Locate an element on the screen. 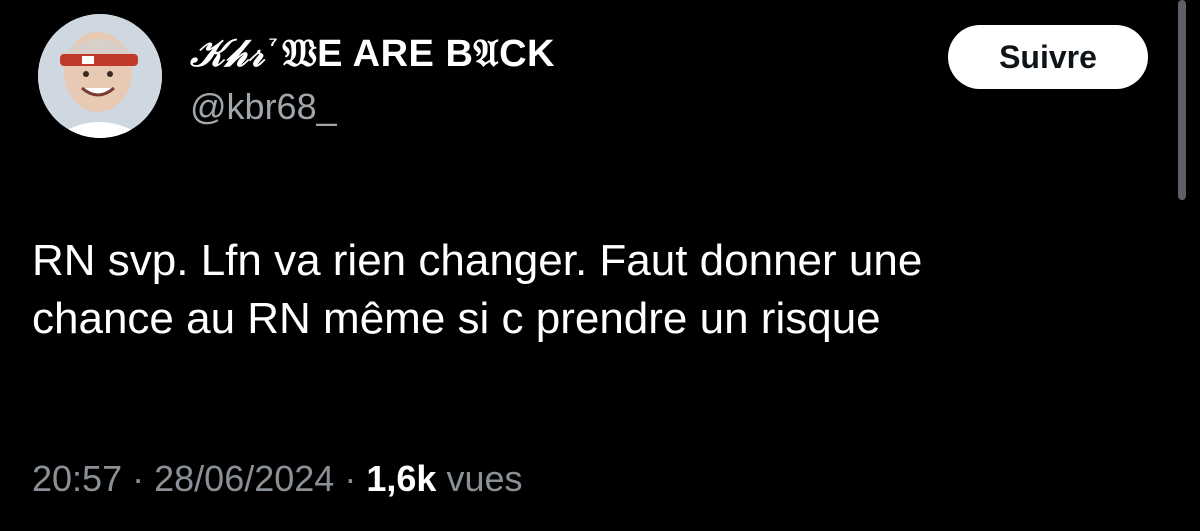 Image resolution: width=1200 pixels, height=531 pixels. tweet-meta: 20:57 · 28/06/2024 · 1,6k vues is located at coordinates (277, 479).